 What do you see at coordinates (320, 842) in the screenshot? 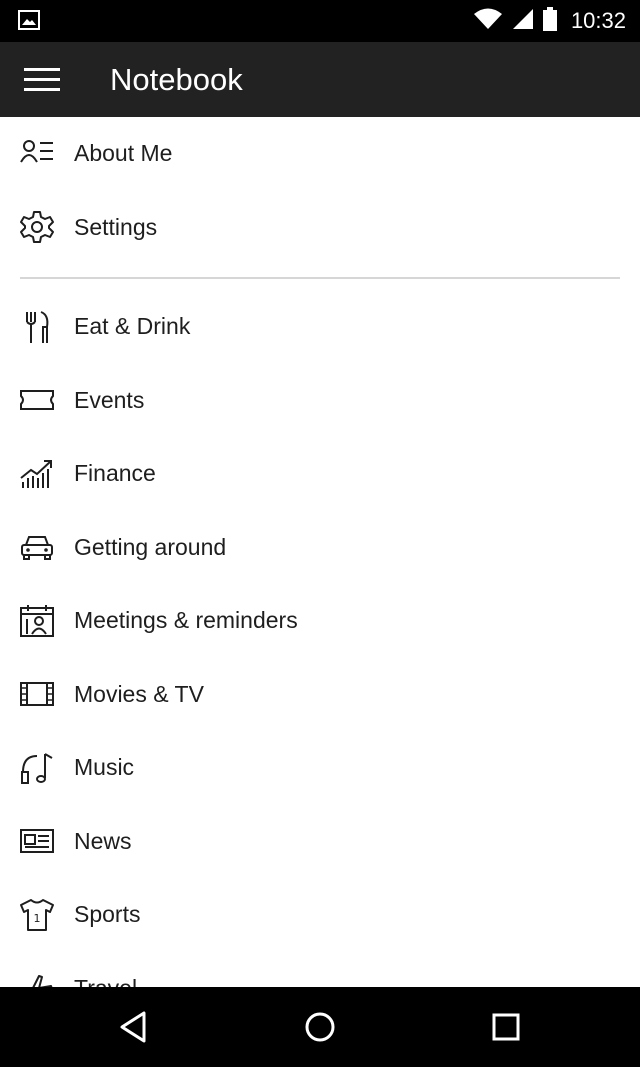
I see `menu-item-news: News` at bounding box center [320, 842].